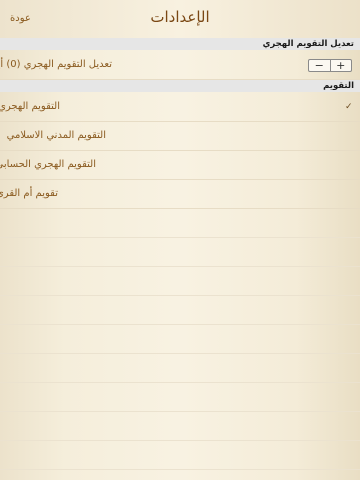 The height and width of the screenshot is (480, 360). Describe the element at coordinates (56, 135) in the screenshot. I see `calendar-option-label: التقويم المدني الاسلامي` at that location.